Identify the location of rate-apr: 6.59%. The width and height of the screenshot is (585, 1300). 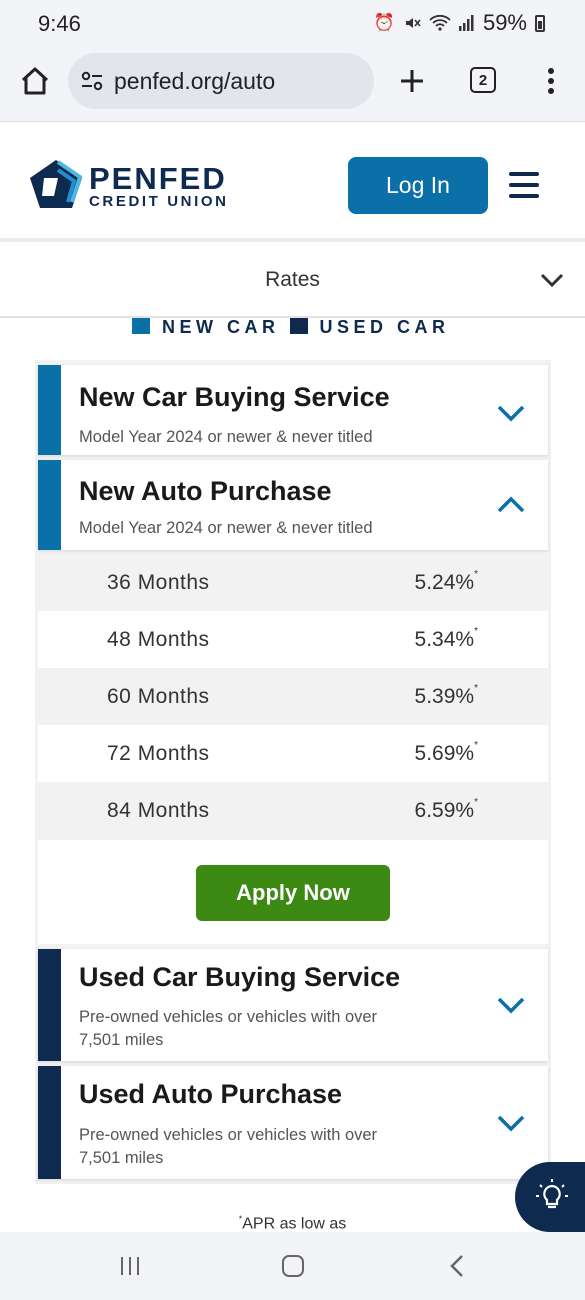
(444, 810).